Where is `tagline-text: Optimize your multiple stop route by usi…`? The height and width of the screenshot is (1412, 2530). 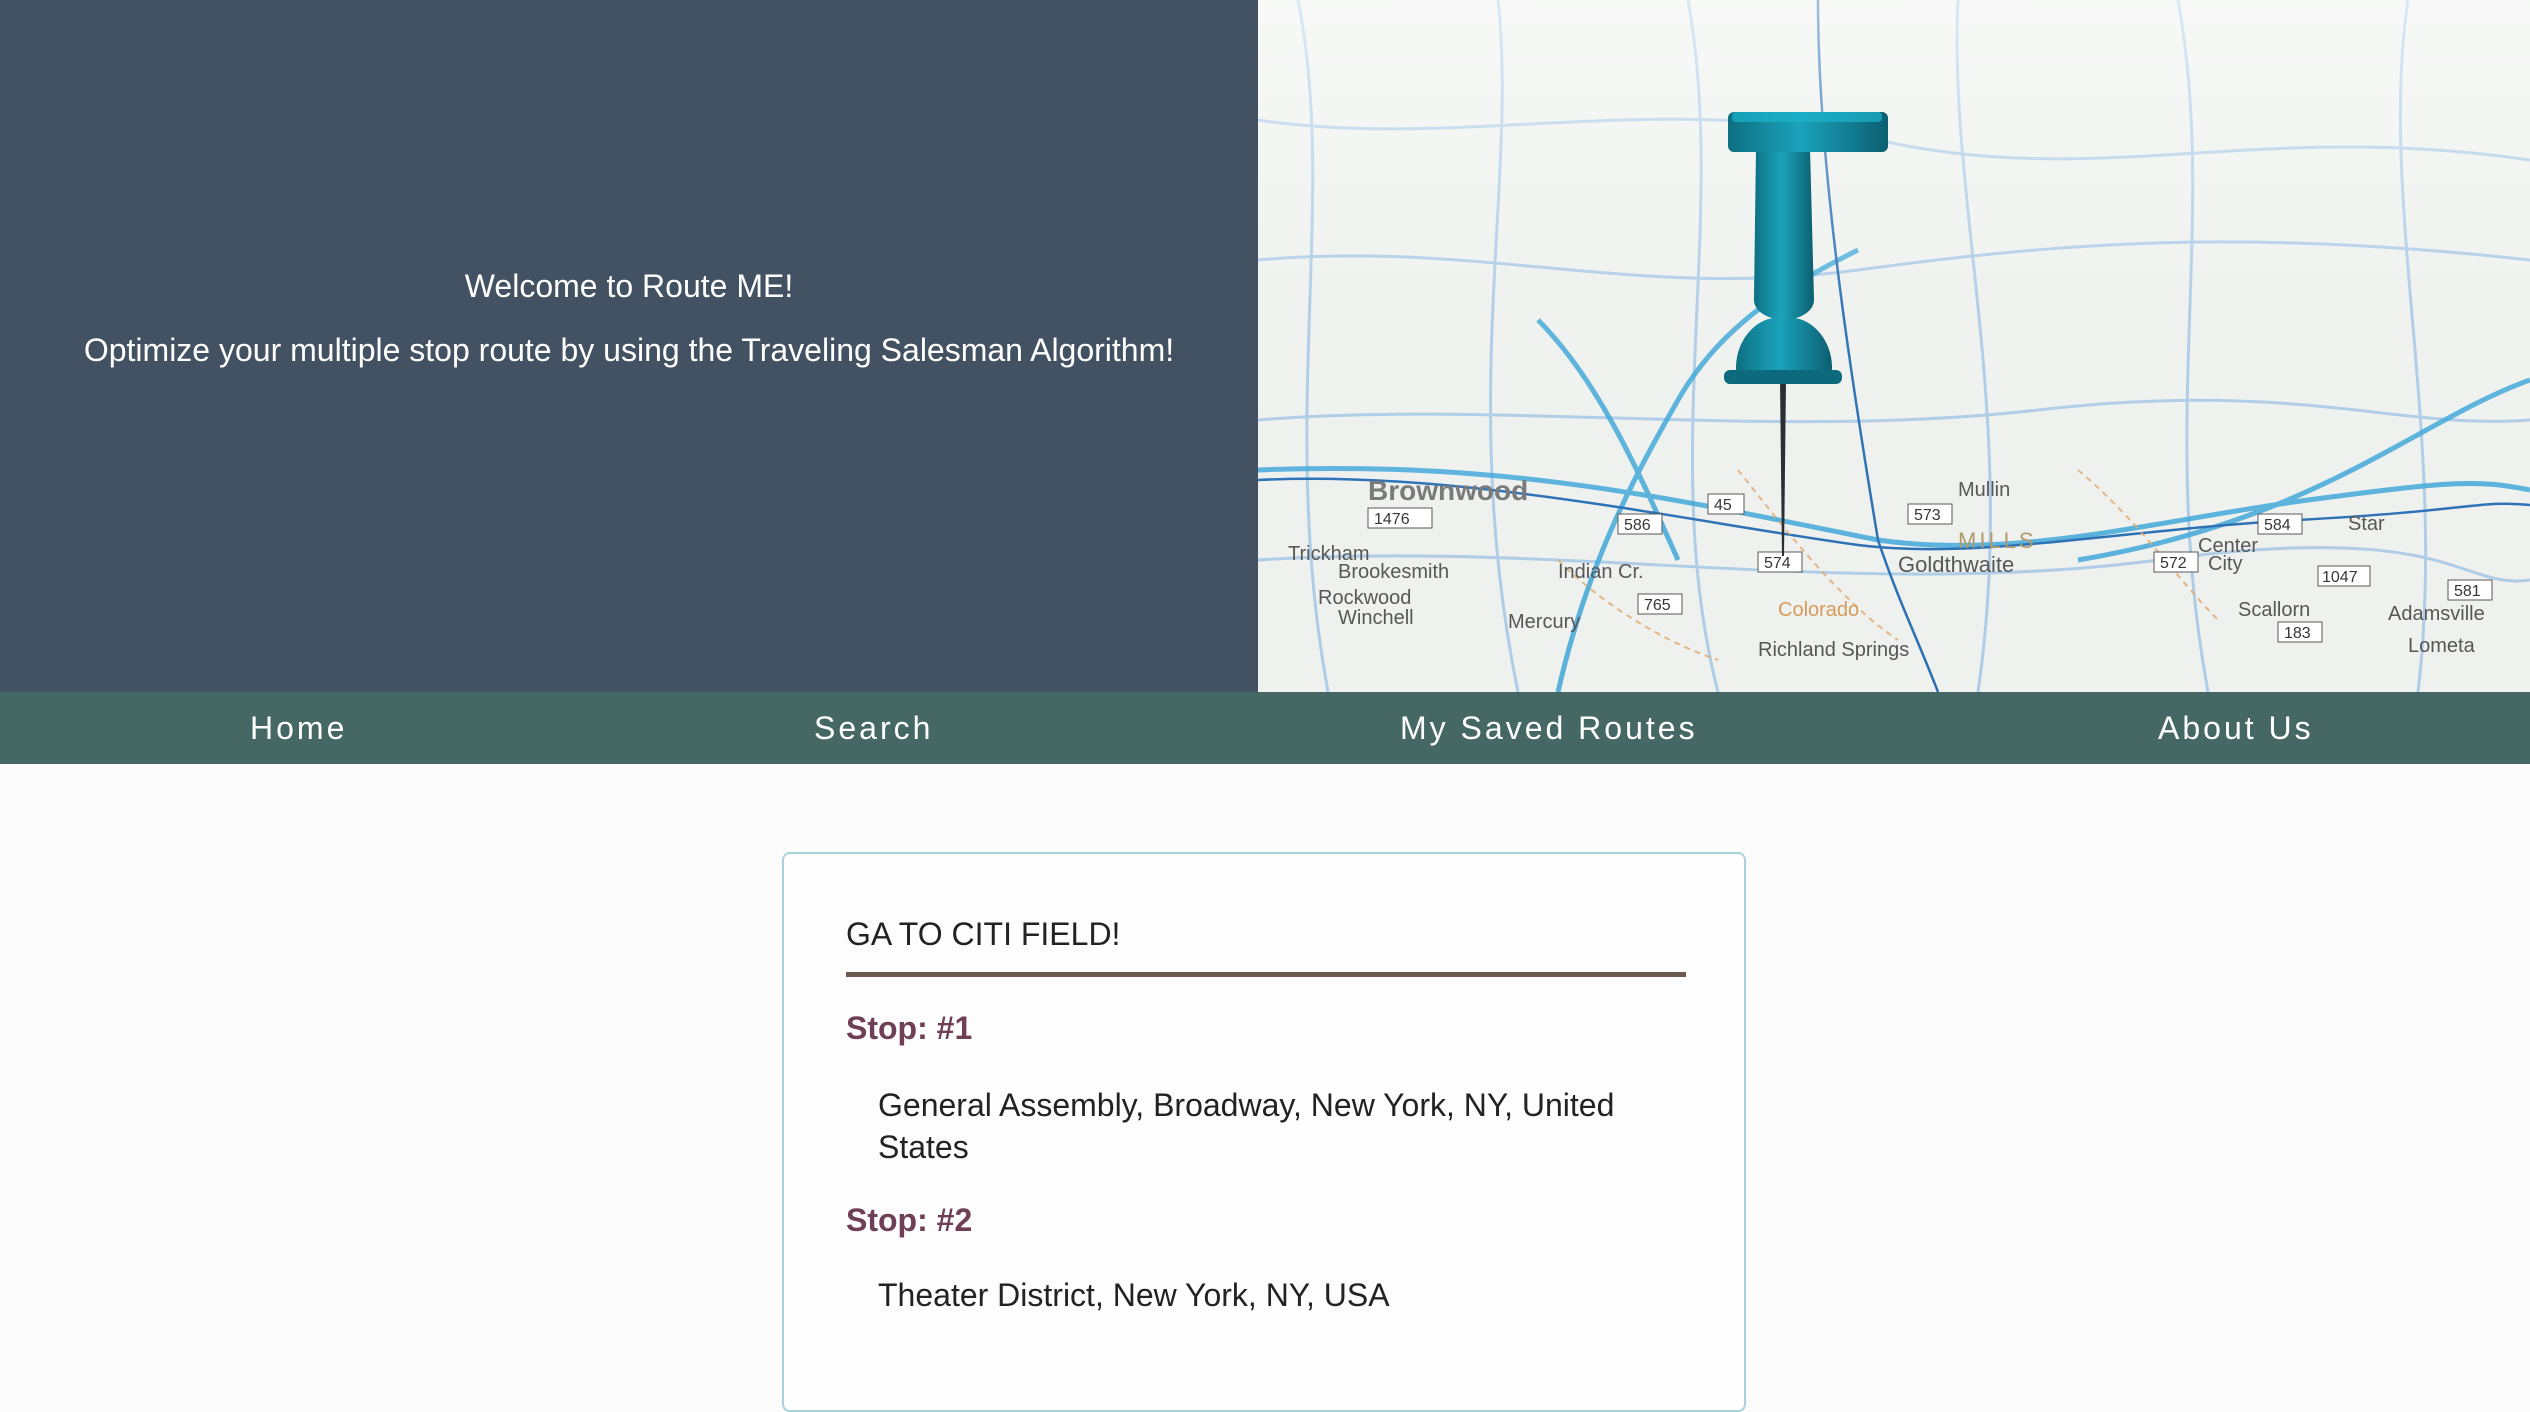
tagline-text: Optimize your multiple stop route by usi… is located at coordinates (629, 350).